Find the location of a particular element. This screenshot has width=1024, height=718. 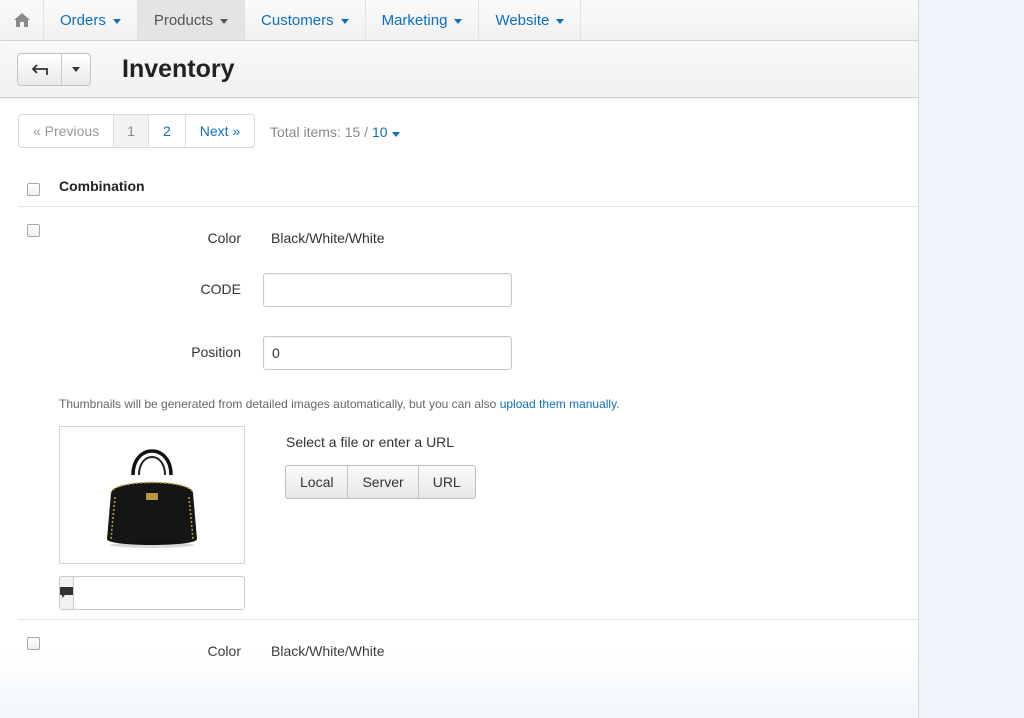

back-arrow-icon is located at coordinates (39, 69).